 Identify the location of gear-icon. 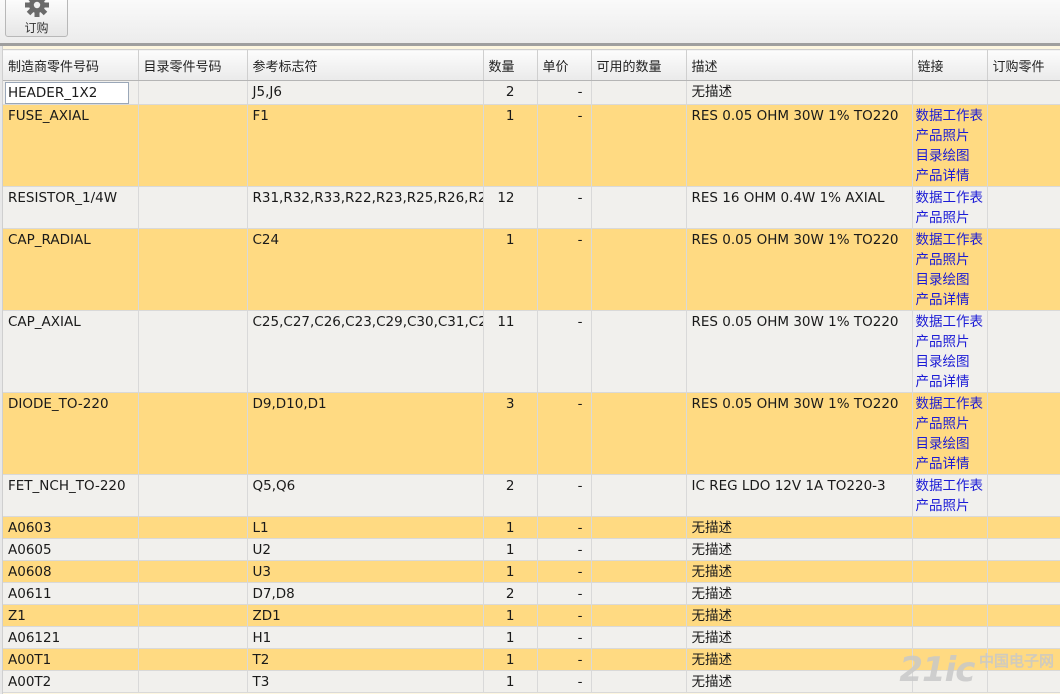
(37, 8).